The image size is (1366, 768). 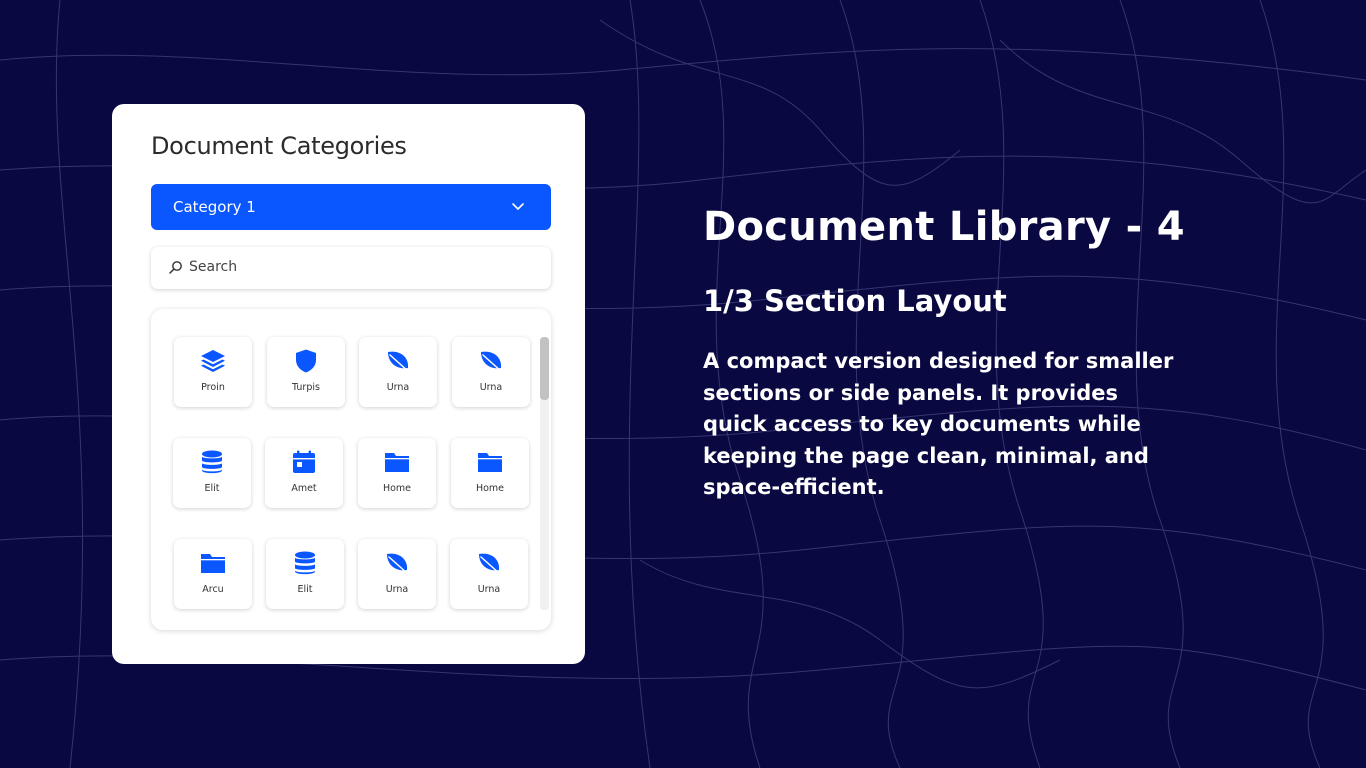 What do you see at coordinates (304, 488) in the screenshot?
I see `tile-label: Amet` at bounding box center [304, 488].